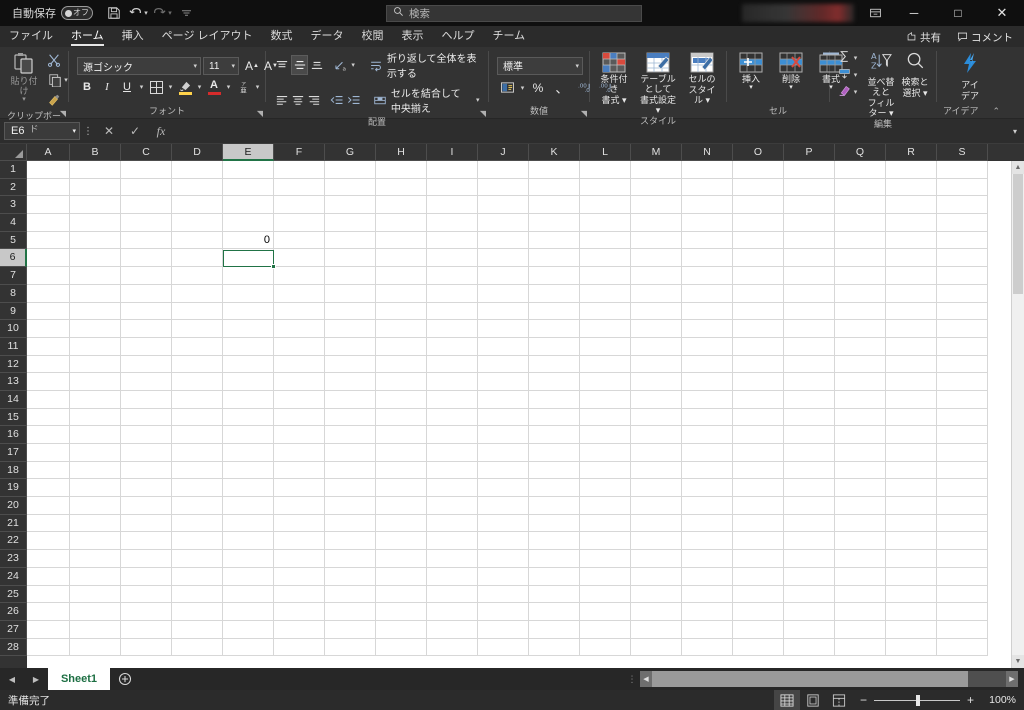 This screenshot has height=710, width=1024. What do you see at coordinates (248, 223) in the screenshot?
I see `cell-E4` at bounding box center [248, 223].